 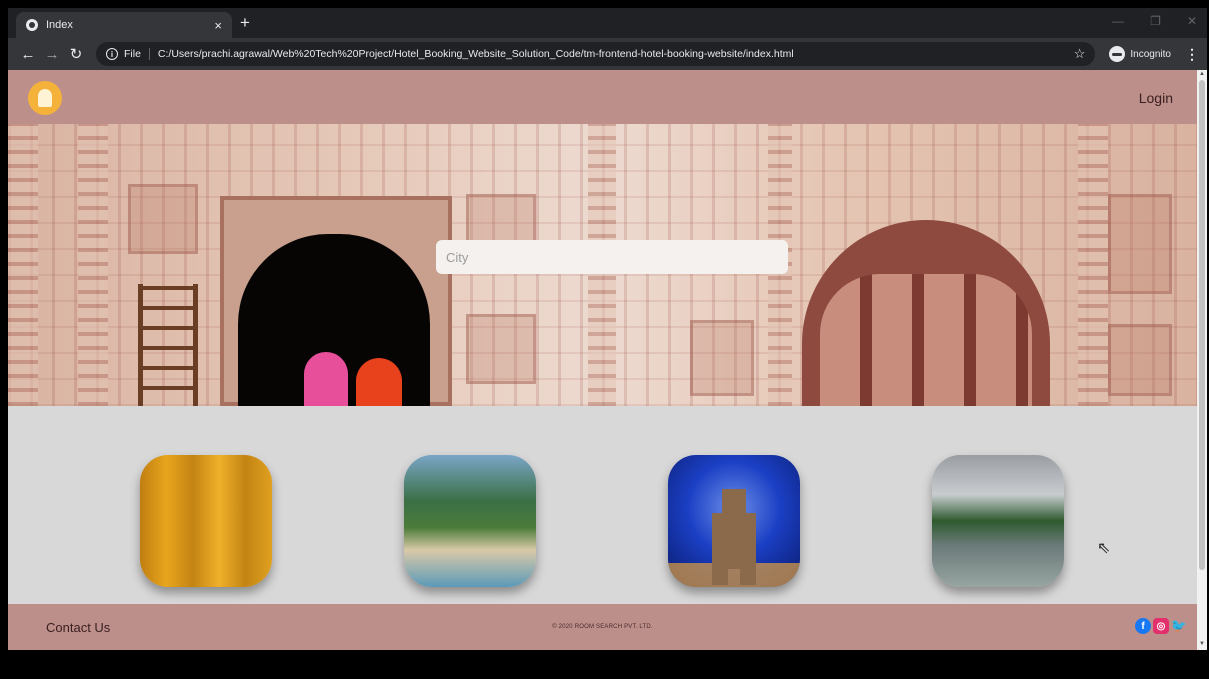 I want to click on reload-icon: ↻, so click(x=76, y=54).